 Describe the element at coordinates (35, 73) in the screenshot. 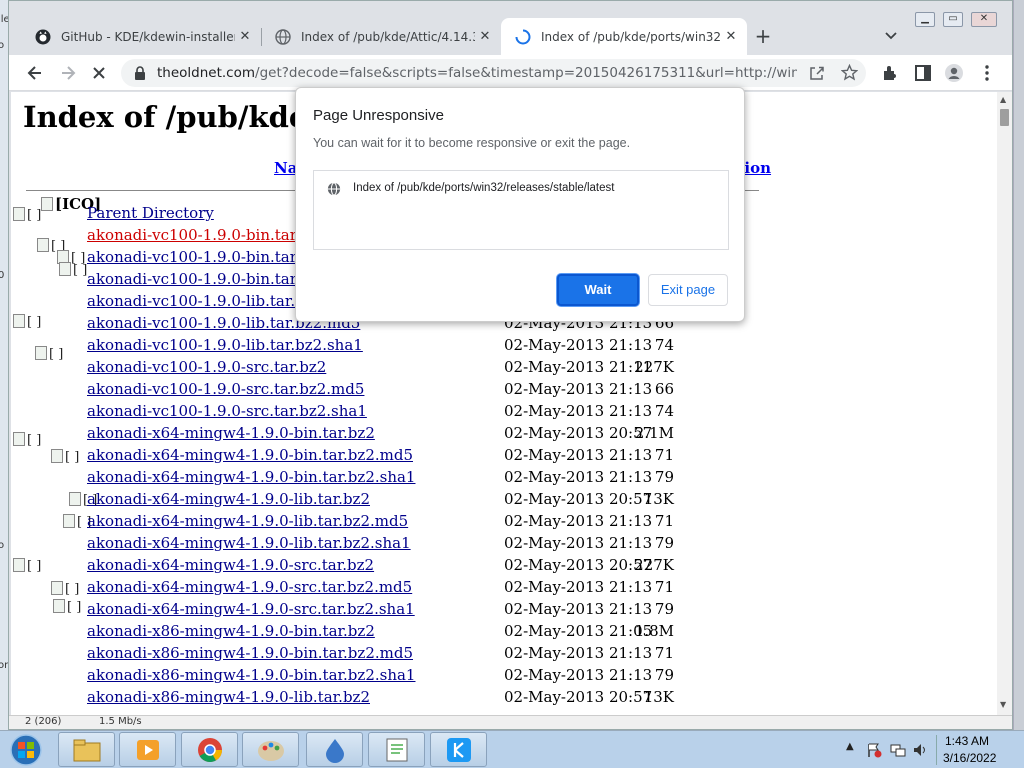

I see `back-arrow-icon` at that location.